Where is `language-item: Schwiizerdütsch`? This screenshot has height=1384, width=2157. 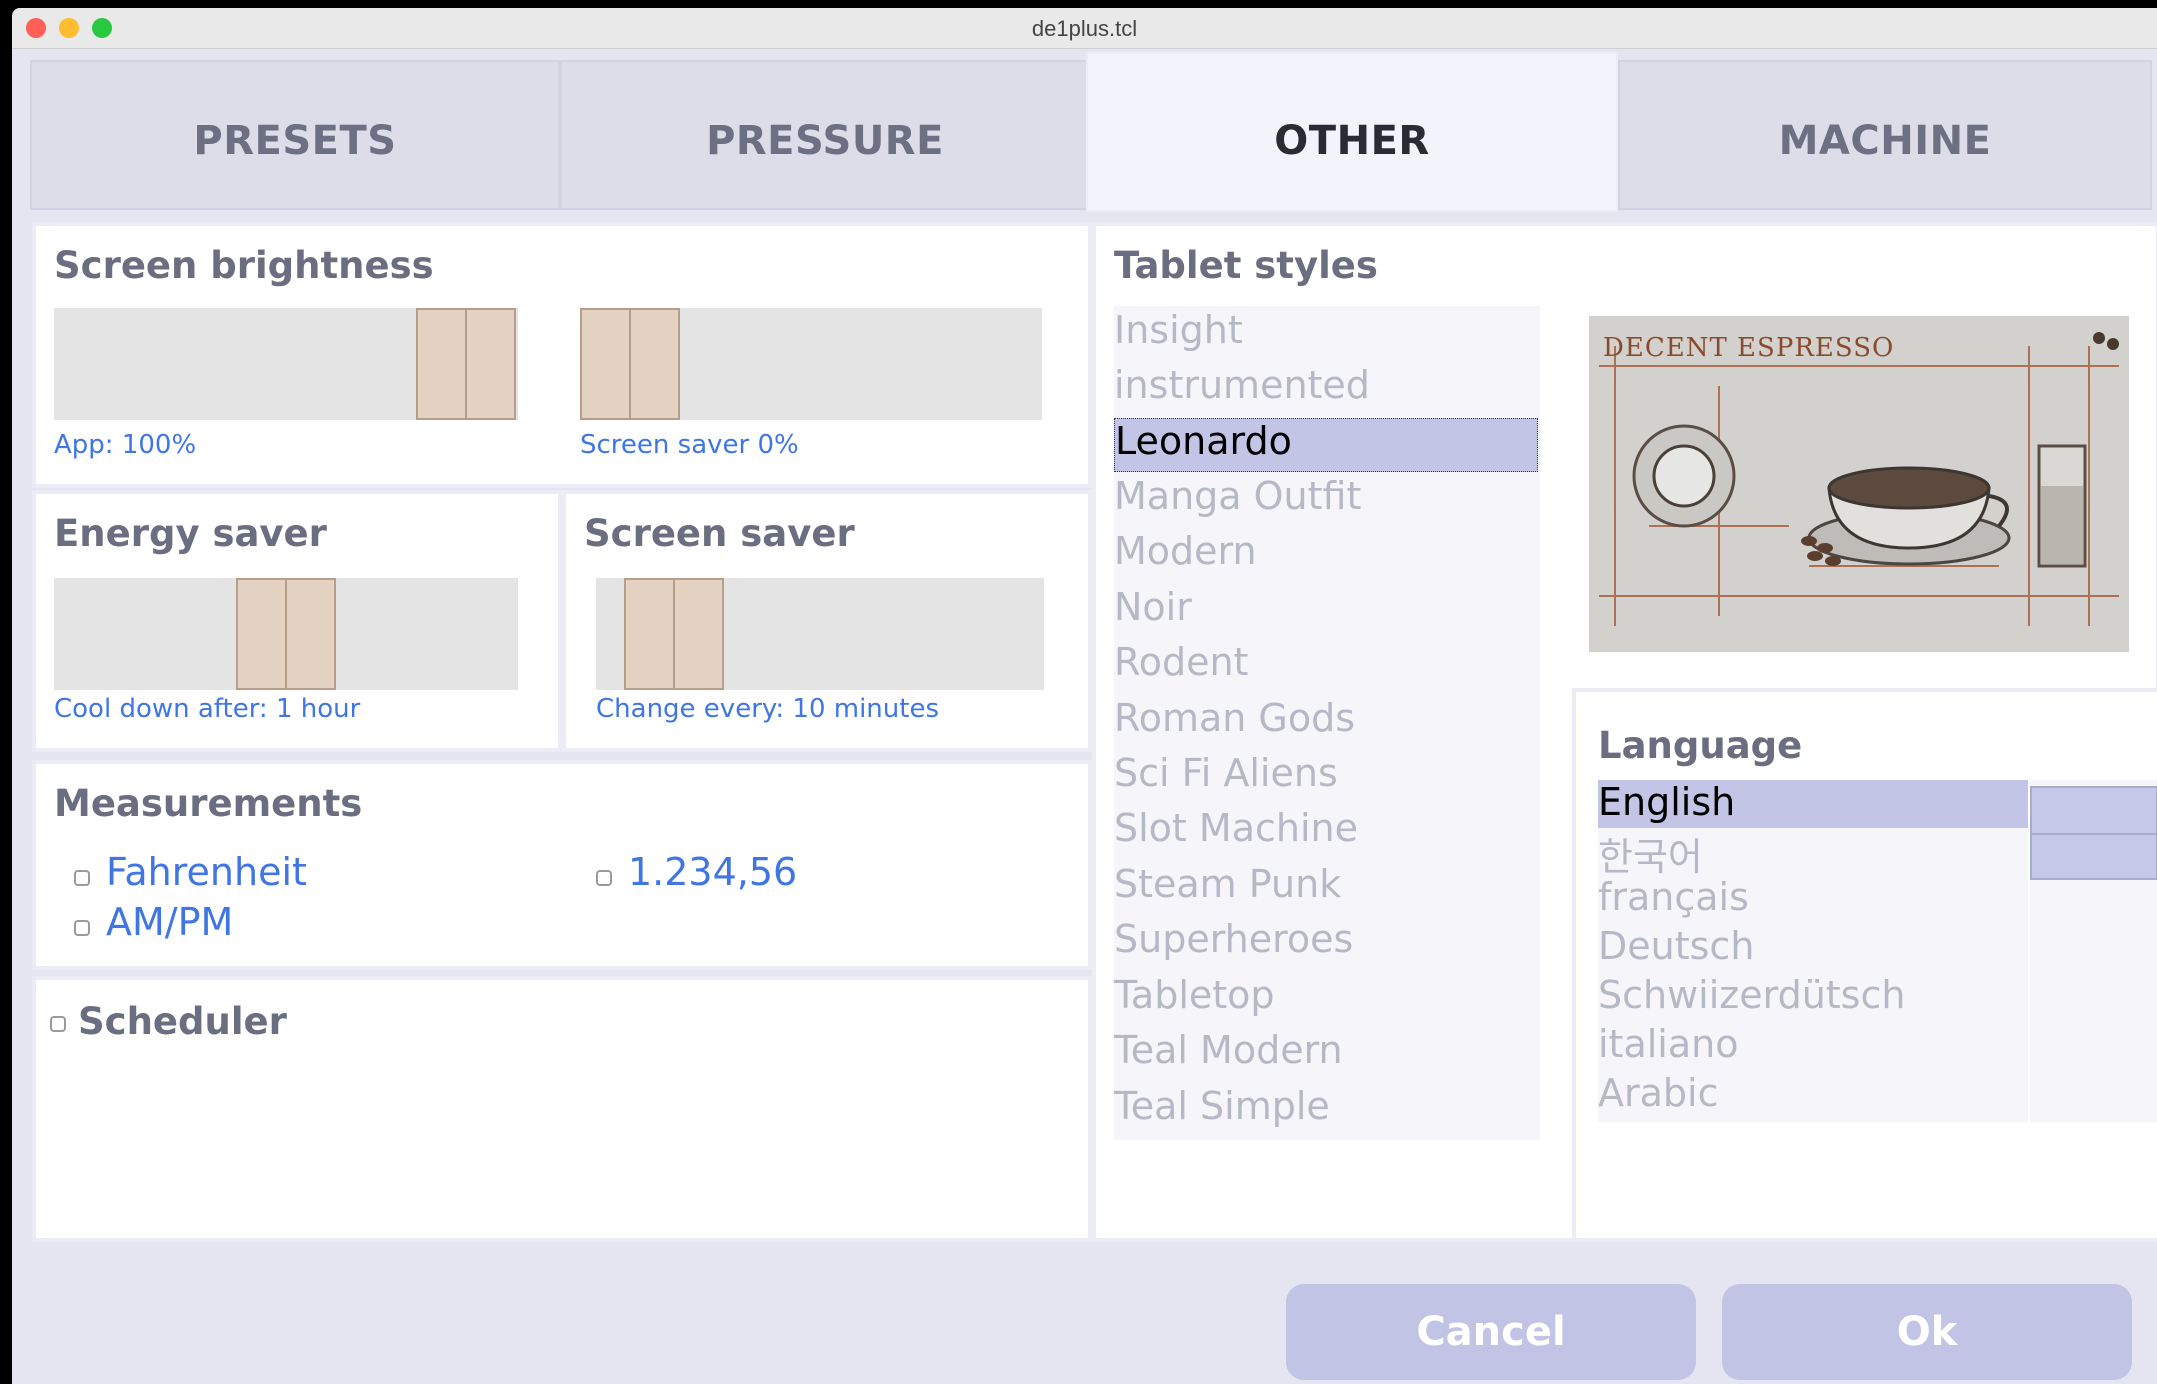
language-item: Schwiizerdütsch is located at coordinates (1751, 995).